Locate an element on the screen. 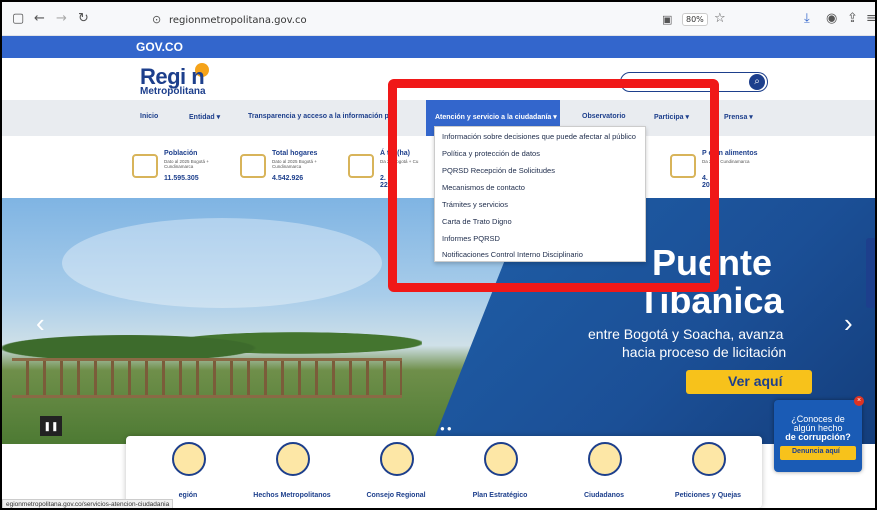  menu-icon: ≡ is located at coordinates (870, 18).